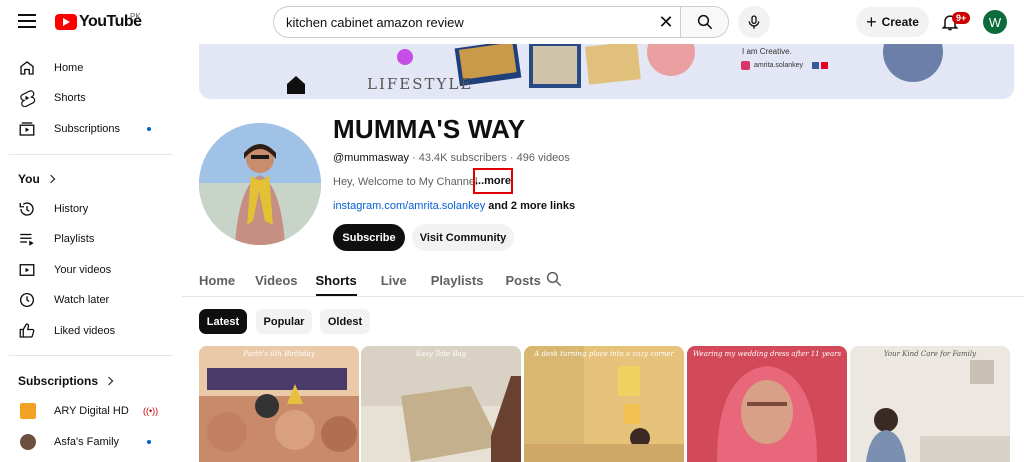 The width and height of the screenshot is (1024, 462). What do you see at coordinates (284, 321) in the screenshot?
I see `chip-popular: Popular` at bounding box center [284, 321].